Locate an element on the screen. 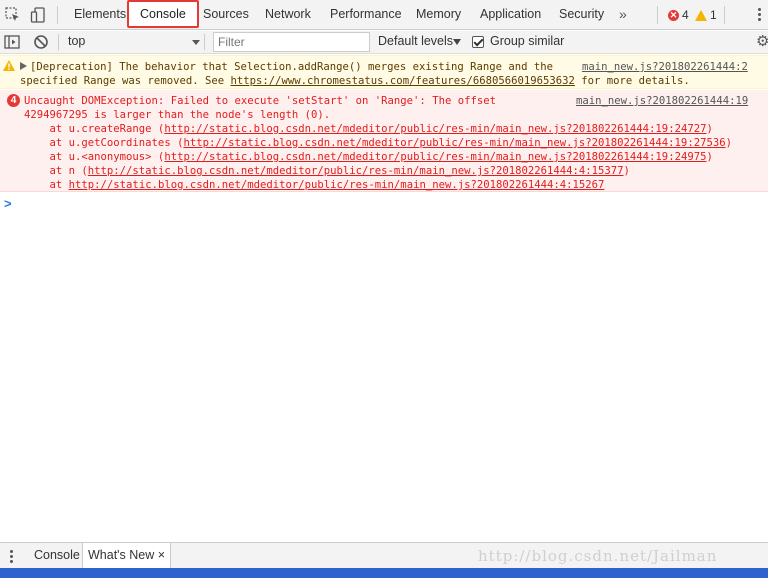 The image size is (768, 578). console-toolbar: top Default levels Group similar ⚙ is located at coordinates (384, 42).